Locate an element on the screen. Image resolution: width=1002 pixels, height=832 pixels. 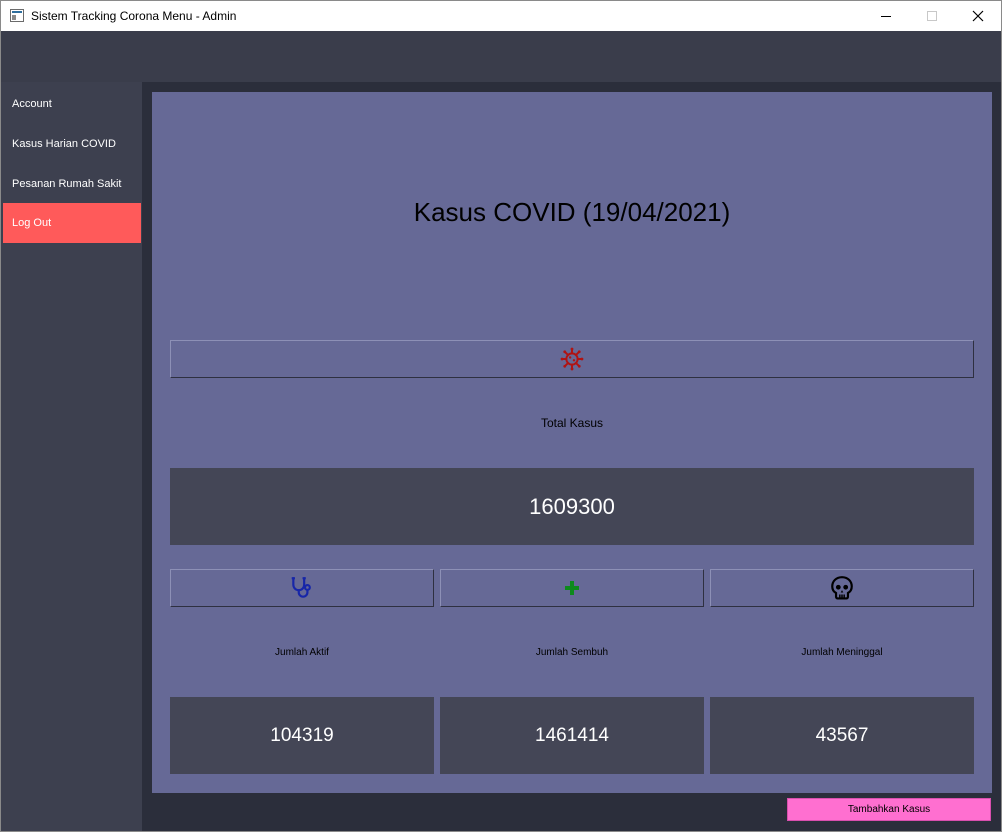
total-cases-label: Total Kasus is located at coordinates (572, 423).